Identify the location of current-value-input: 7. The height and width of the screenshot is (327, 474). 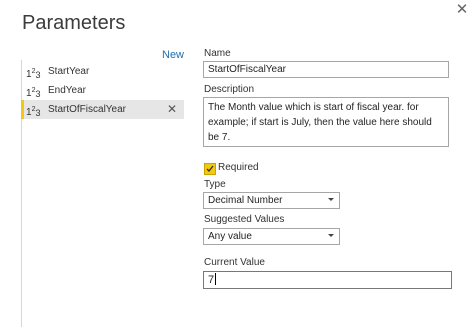
(327, 280).